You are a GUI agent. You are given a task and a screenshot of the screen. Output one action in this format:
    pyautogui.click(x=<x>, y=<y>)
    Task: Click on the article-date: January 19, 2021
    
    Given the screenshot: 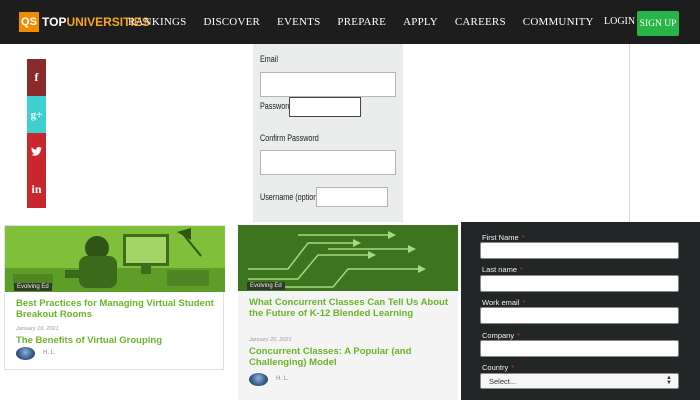 What is the action you would take?
    pyautogui.click(x=37, y=329)
    